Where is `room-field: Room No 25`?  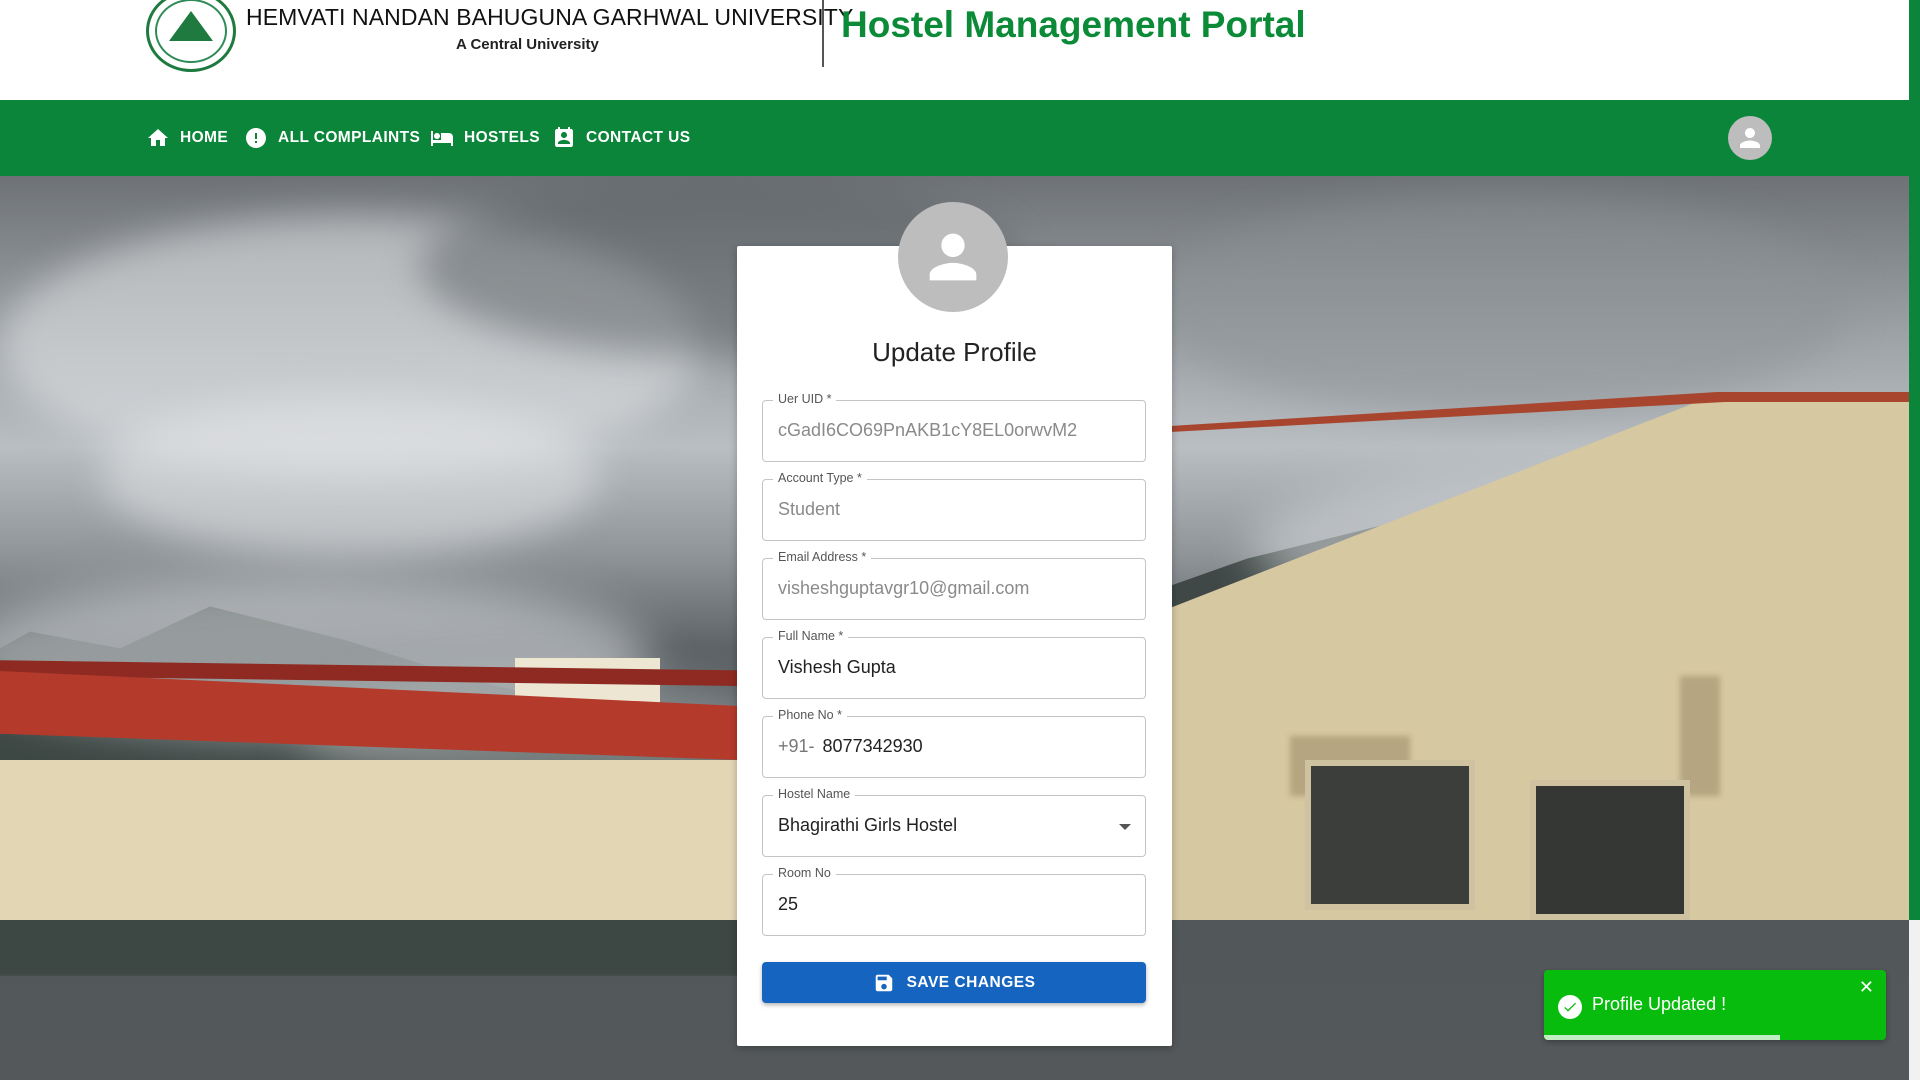
room-field: Room No 25 is located at coordinates (954, 901).